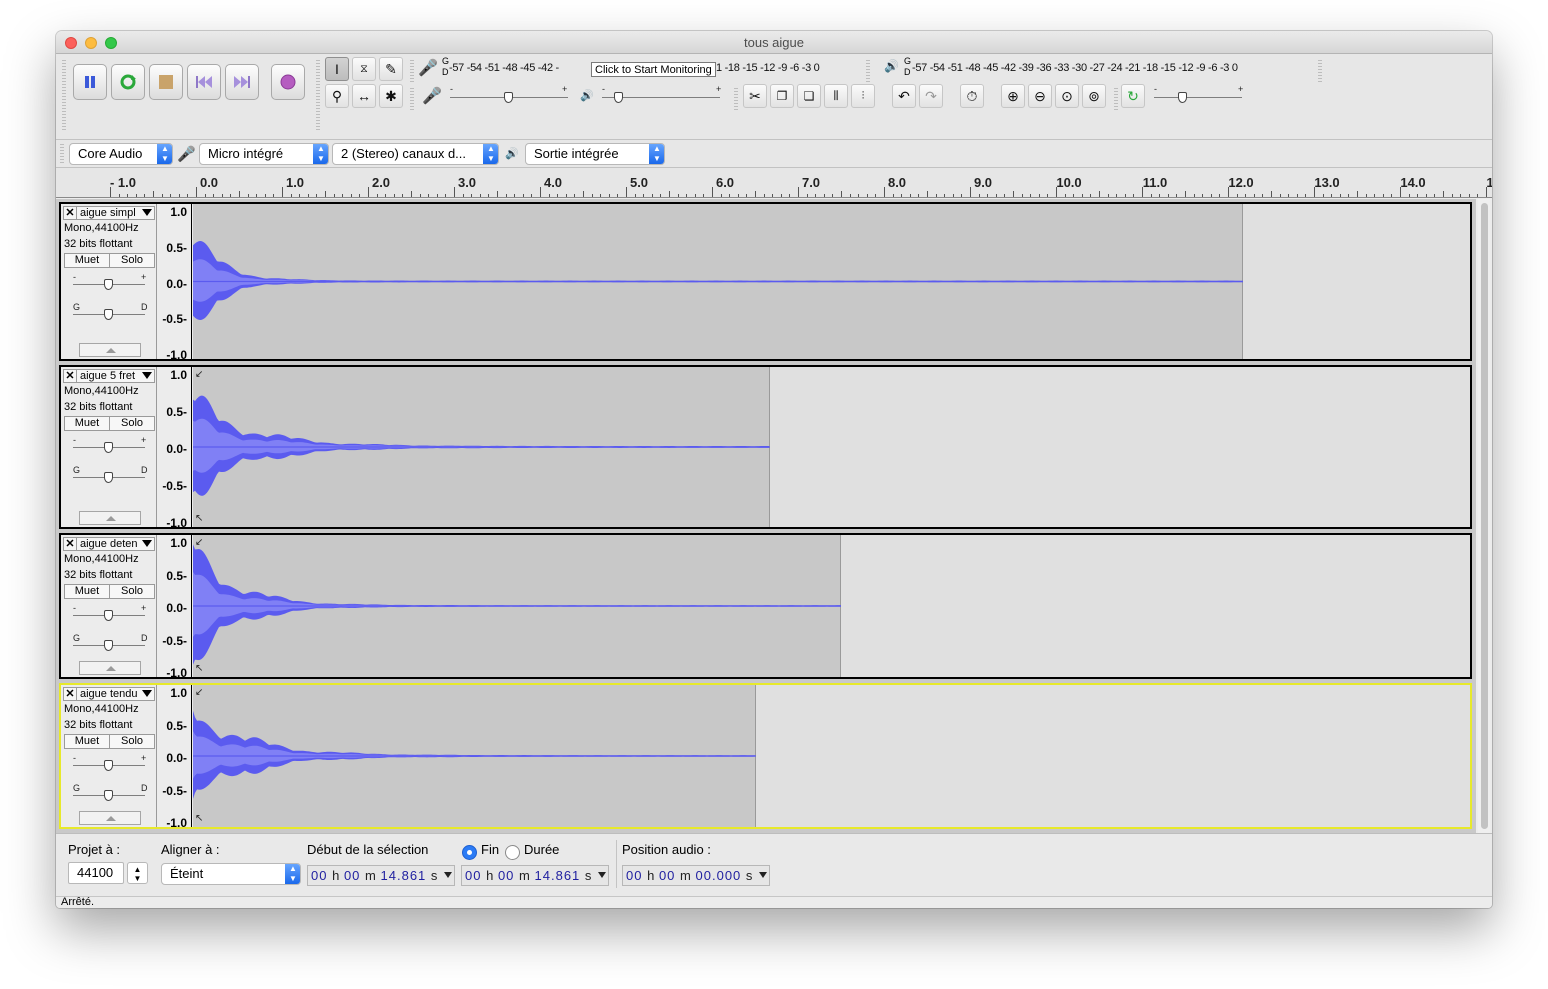 The image size is (1548, 989). I want to click on output-device-select: Sortie intégrée ▲ ▼, so click(595, 154).